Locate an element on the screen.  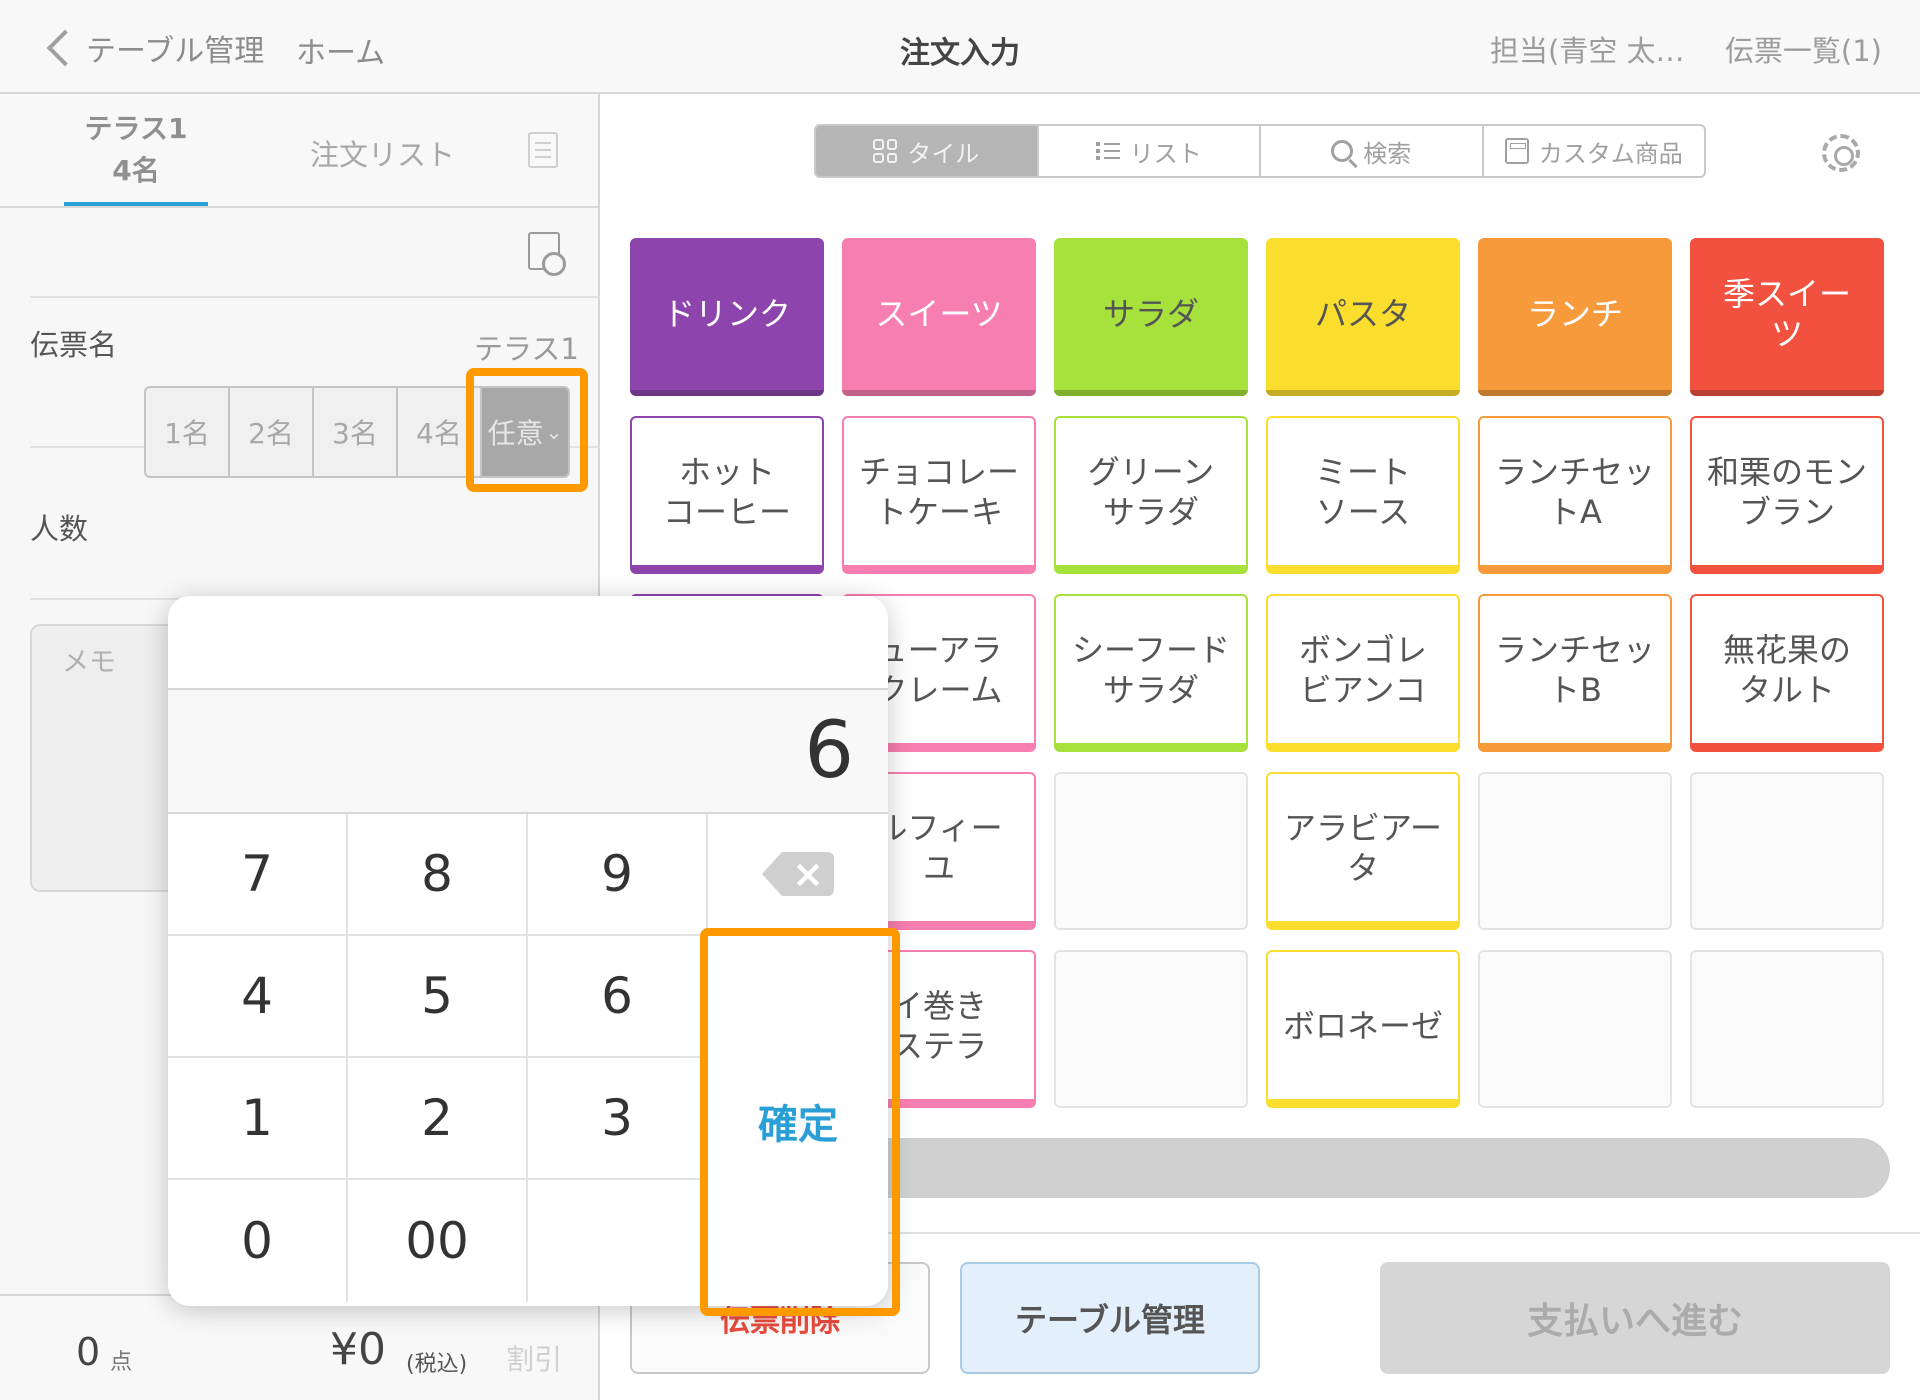
tab-search: 検索 is located at coordinates (1372, 151).